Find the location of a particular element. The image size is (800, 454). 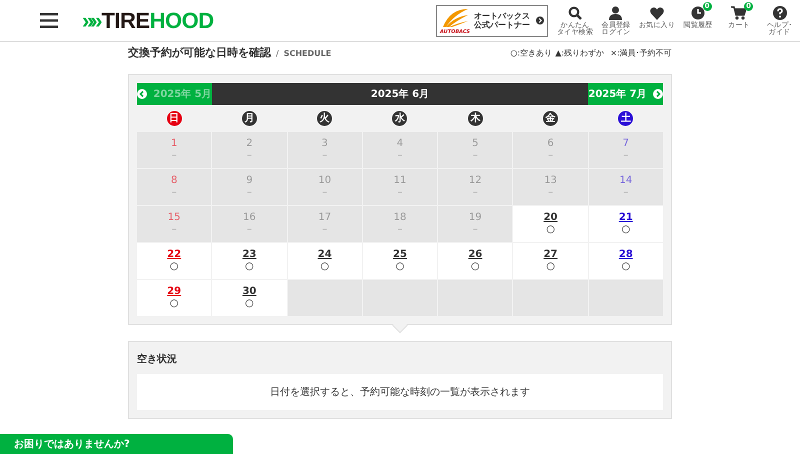

unavailable-day-cell: 4 – is located at coordinates (400, 150).